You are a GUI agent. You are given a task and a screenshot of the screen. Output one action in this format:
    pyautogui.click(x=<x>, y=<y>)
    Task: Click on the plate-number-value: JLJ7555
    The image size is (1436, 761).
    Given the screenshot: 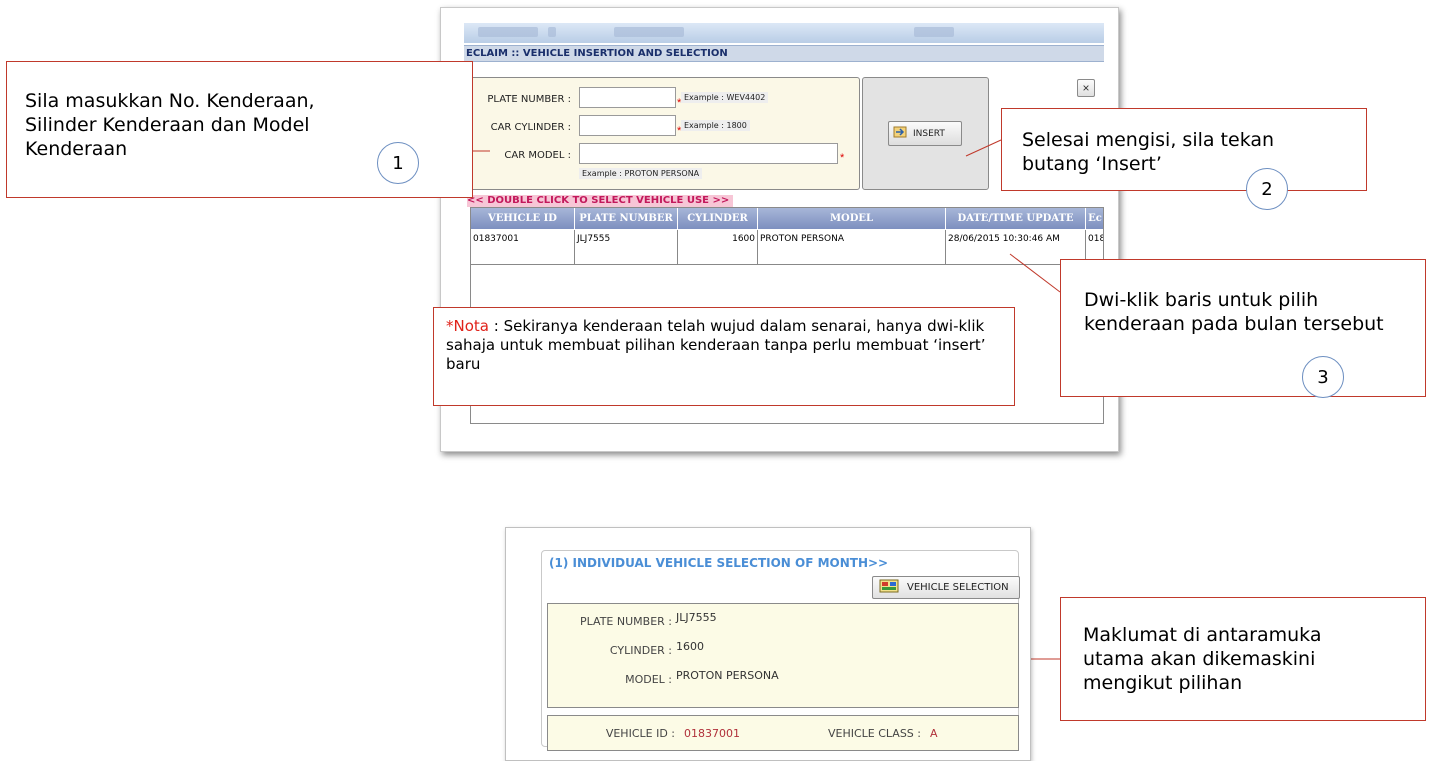 What is the action you would take?
    pyautogui.click(x=696, y=617)
    